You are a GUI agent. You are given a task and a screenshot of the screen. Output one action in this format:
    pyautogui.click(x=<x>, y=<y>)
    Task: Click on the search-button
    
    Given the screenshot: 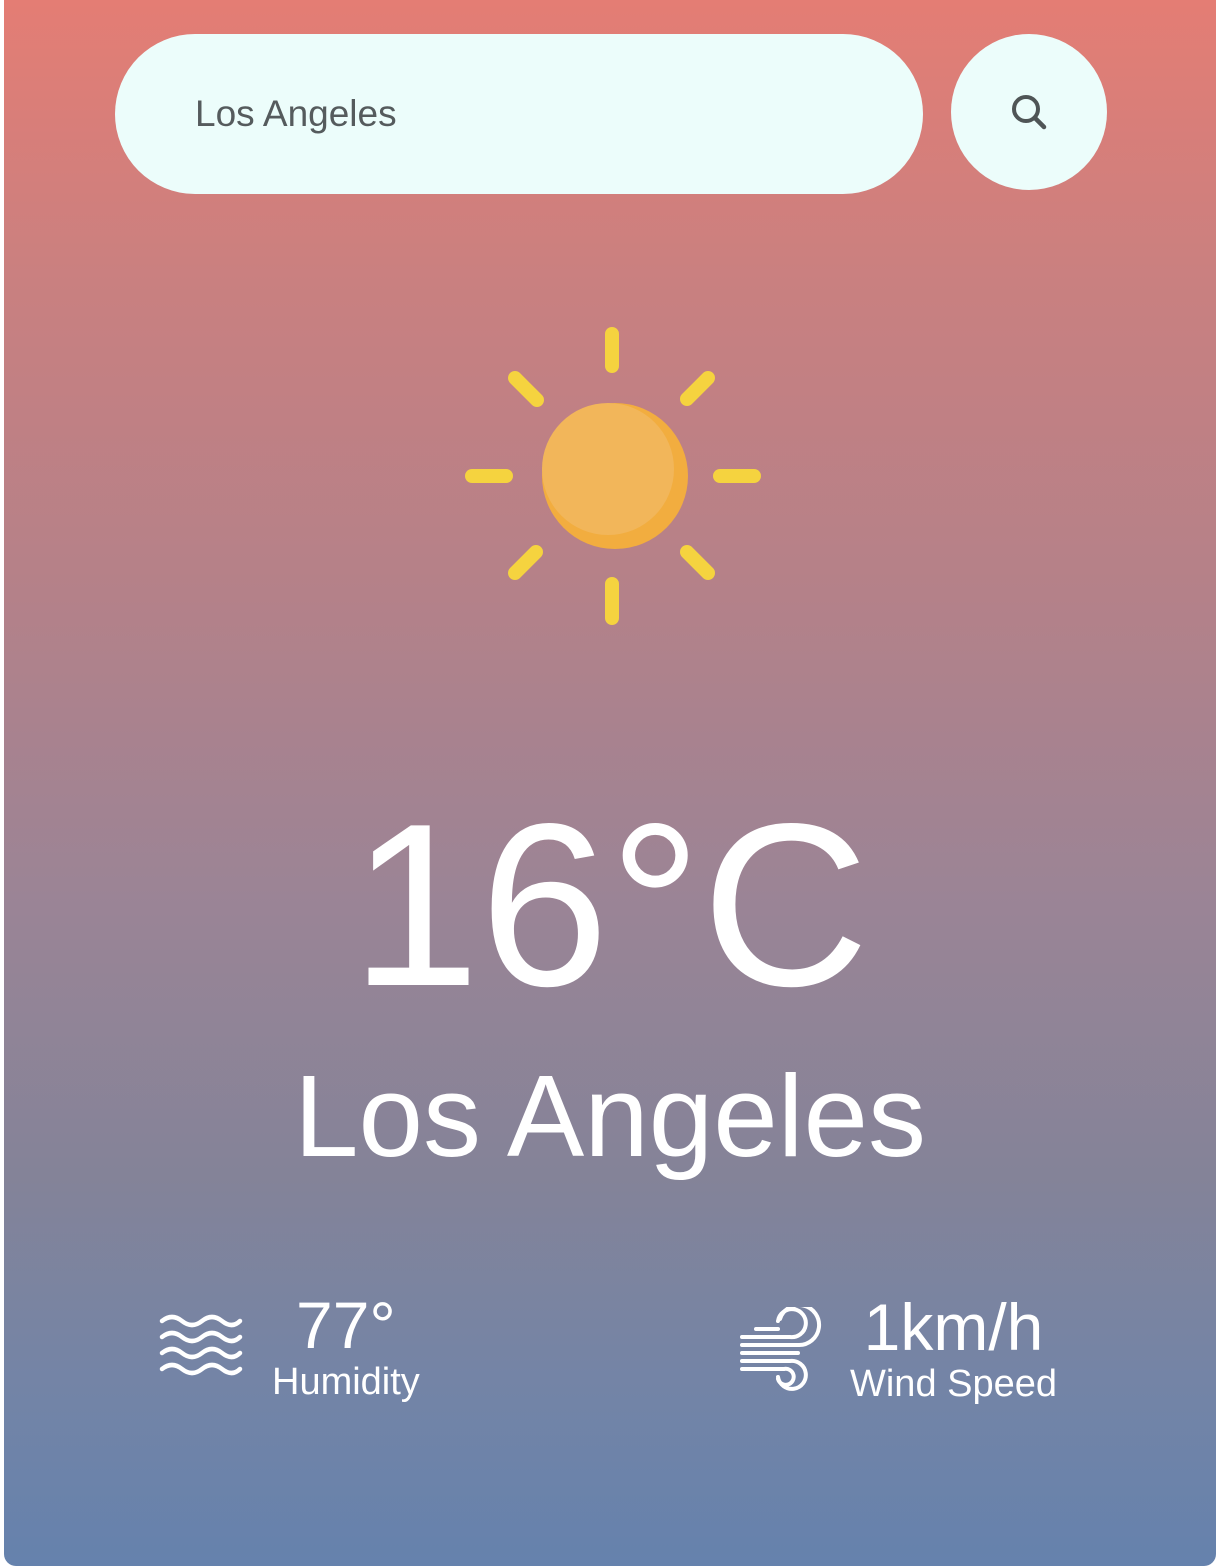 What is the action you would take?
    pyautogui.click(x=1029, y=112)
    